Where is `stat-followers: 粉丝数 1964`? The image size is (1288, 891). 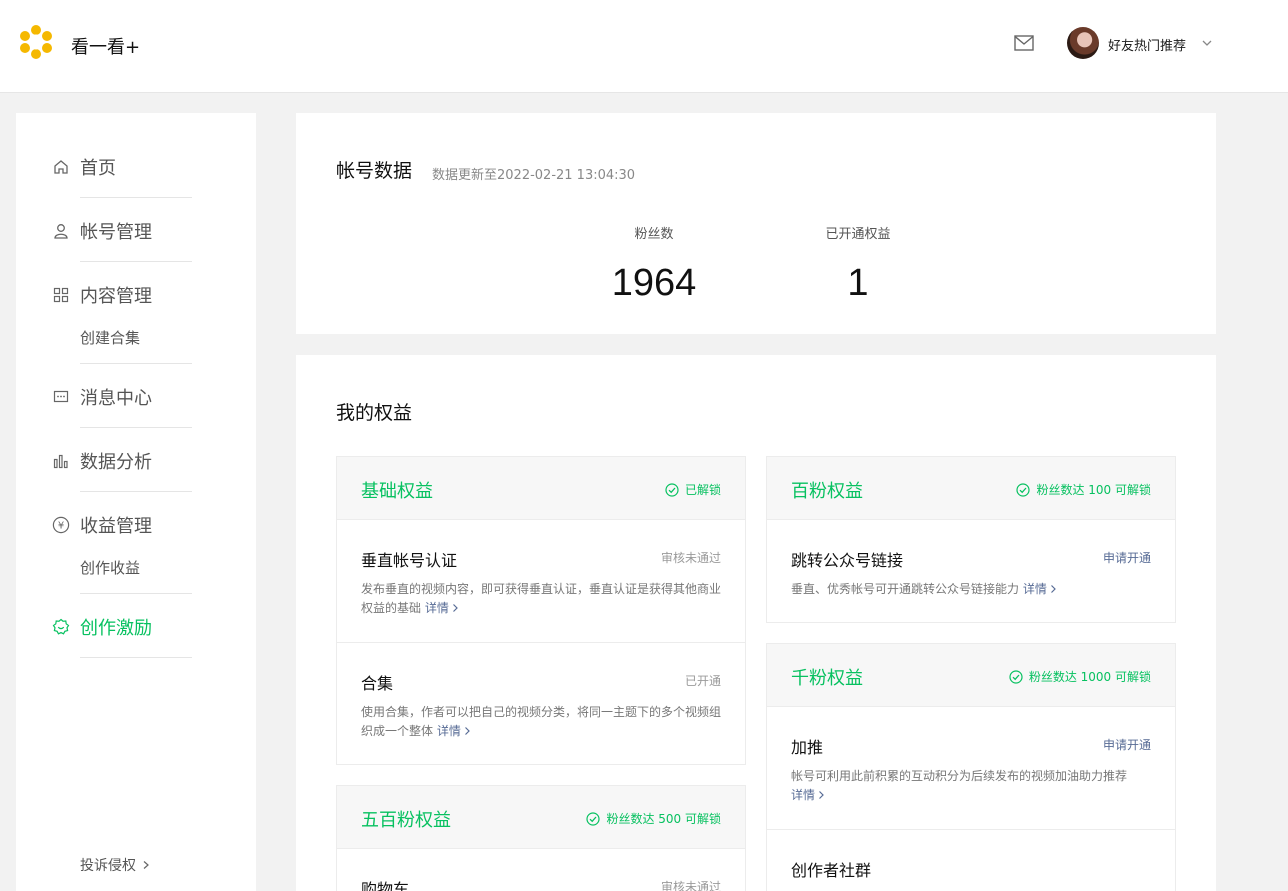 stat-followers: 粉丝数 1964 is located at coordinates (654, 264).